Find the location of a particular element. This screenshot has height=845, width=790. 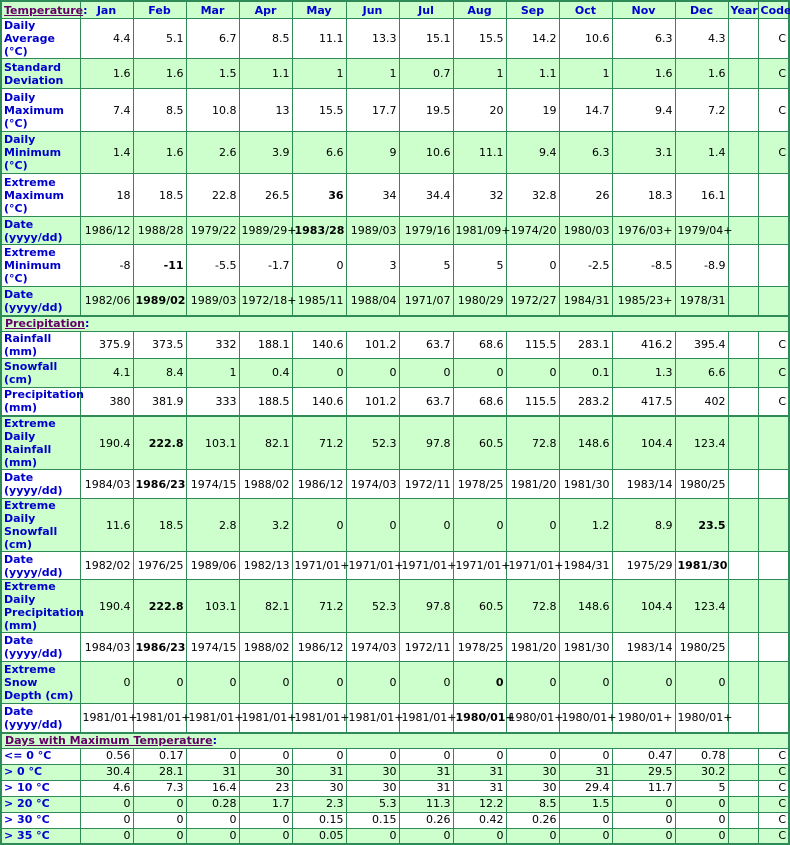

table-cell-oct: 26 is located at coordinates (585, 195).